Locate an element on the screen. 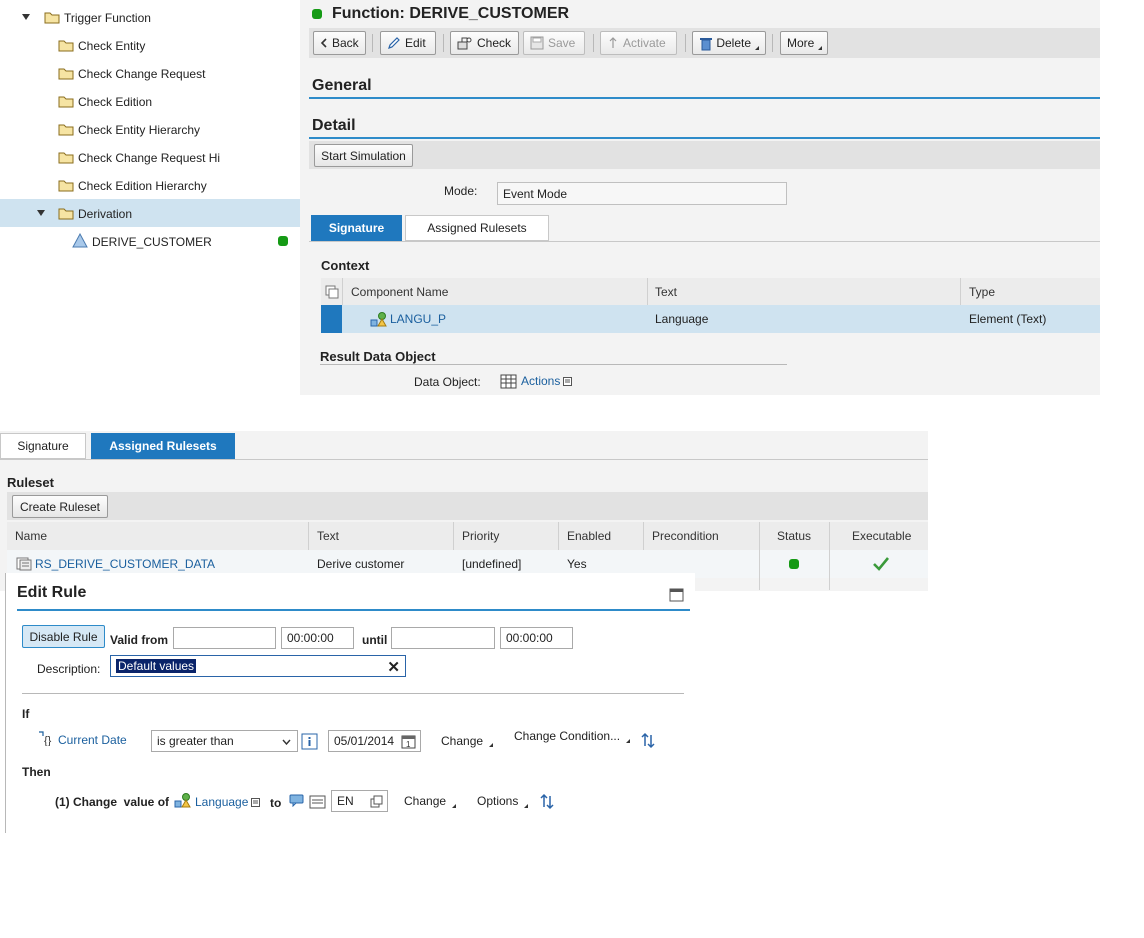 Image resolution: width=1144 pixels, height=938 pixels. back-button: Back is located at coordinates (339, 43).